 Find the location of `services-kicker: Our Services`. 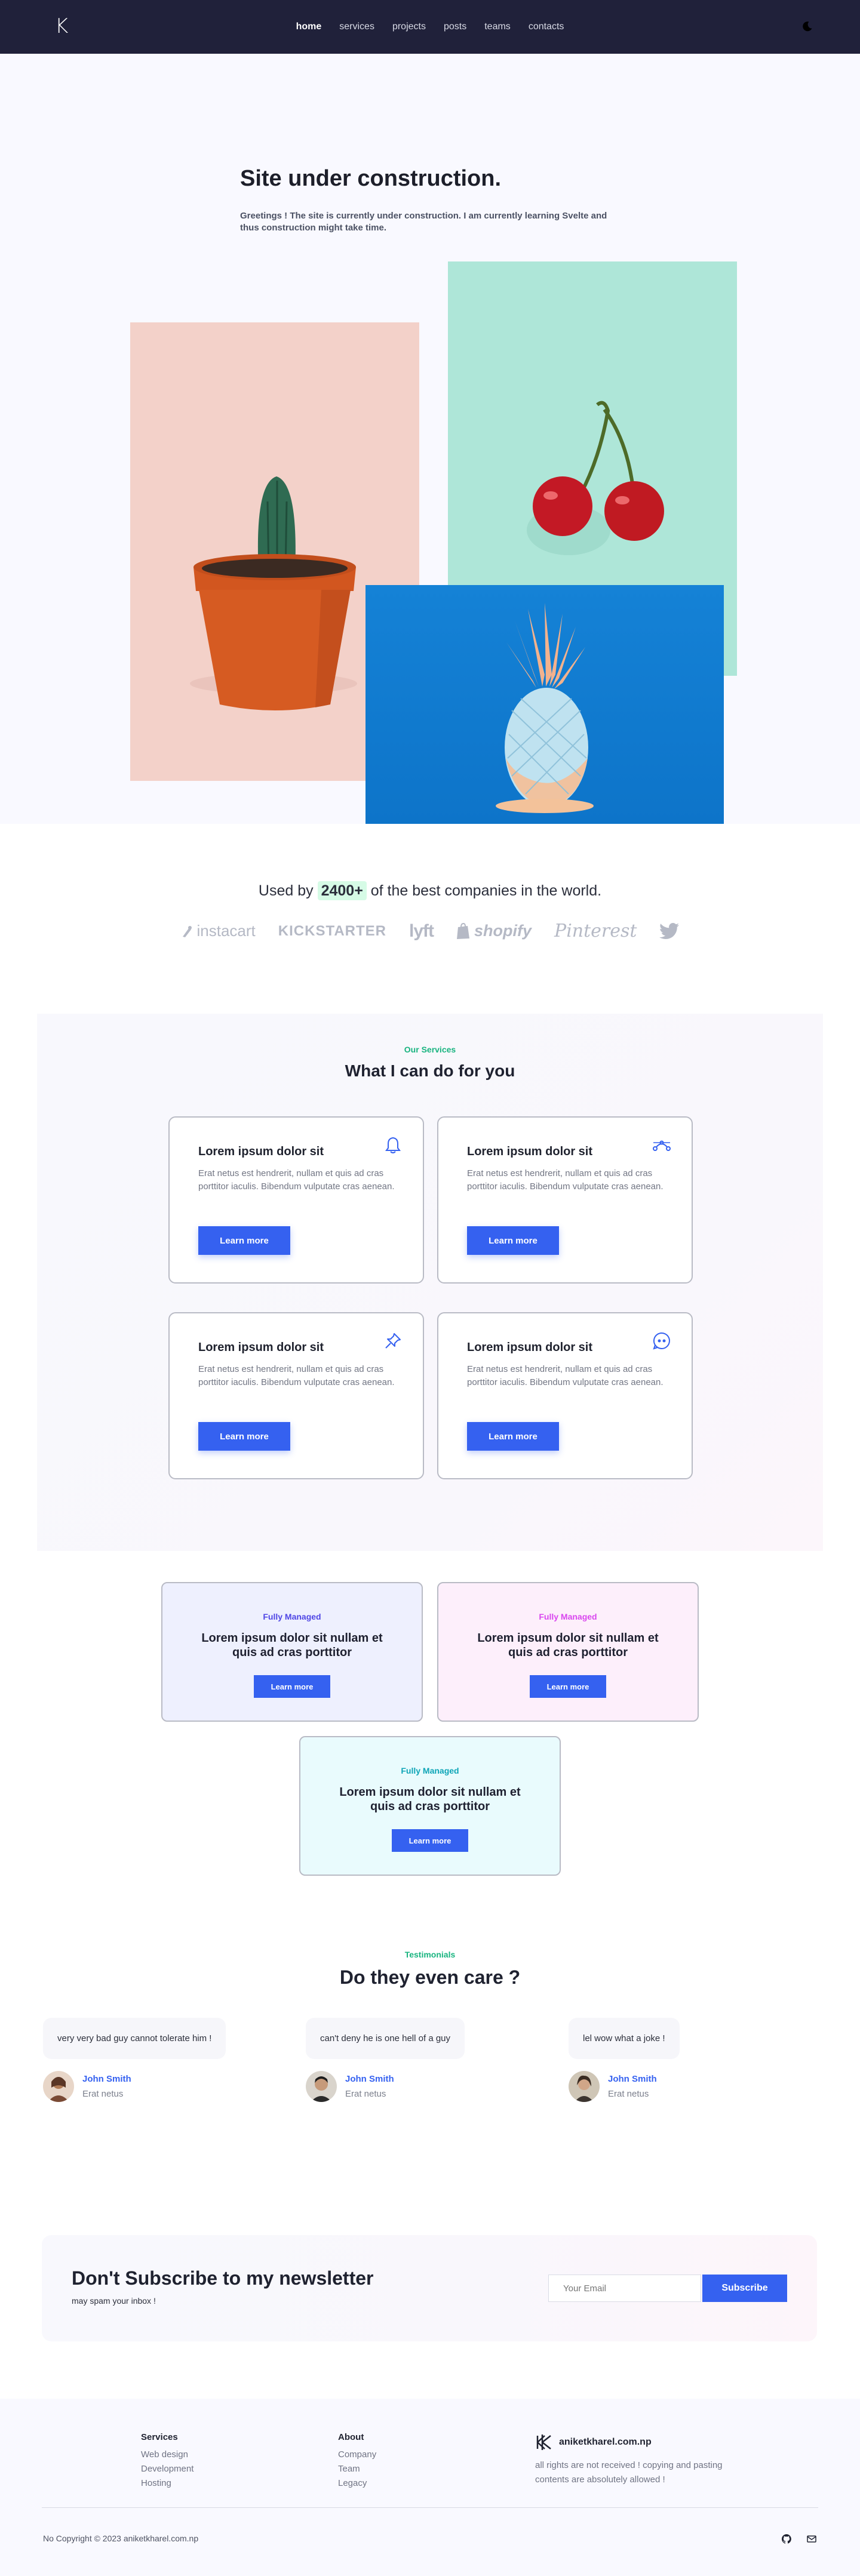

services-kicker: Our Services is located at coordinates (430, 1049).